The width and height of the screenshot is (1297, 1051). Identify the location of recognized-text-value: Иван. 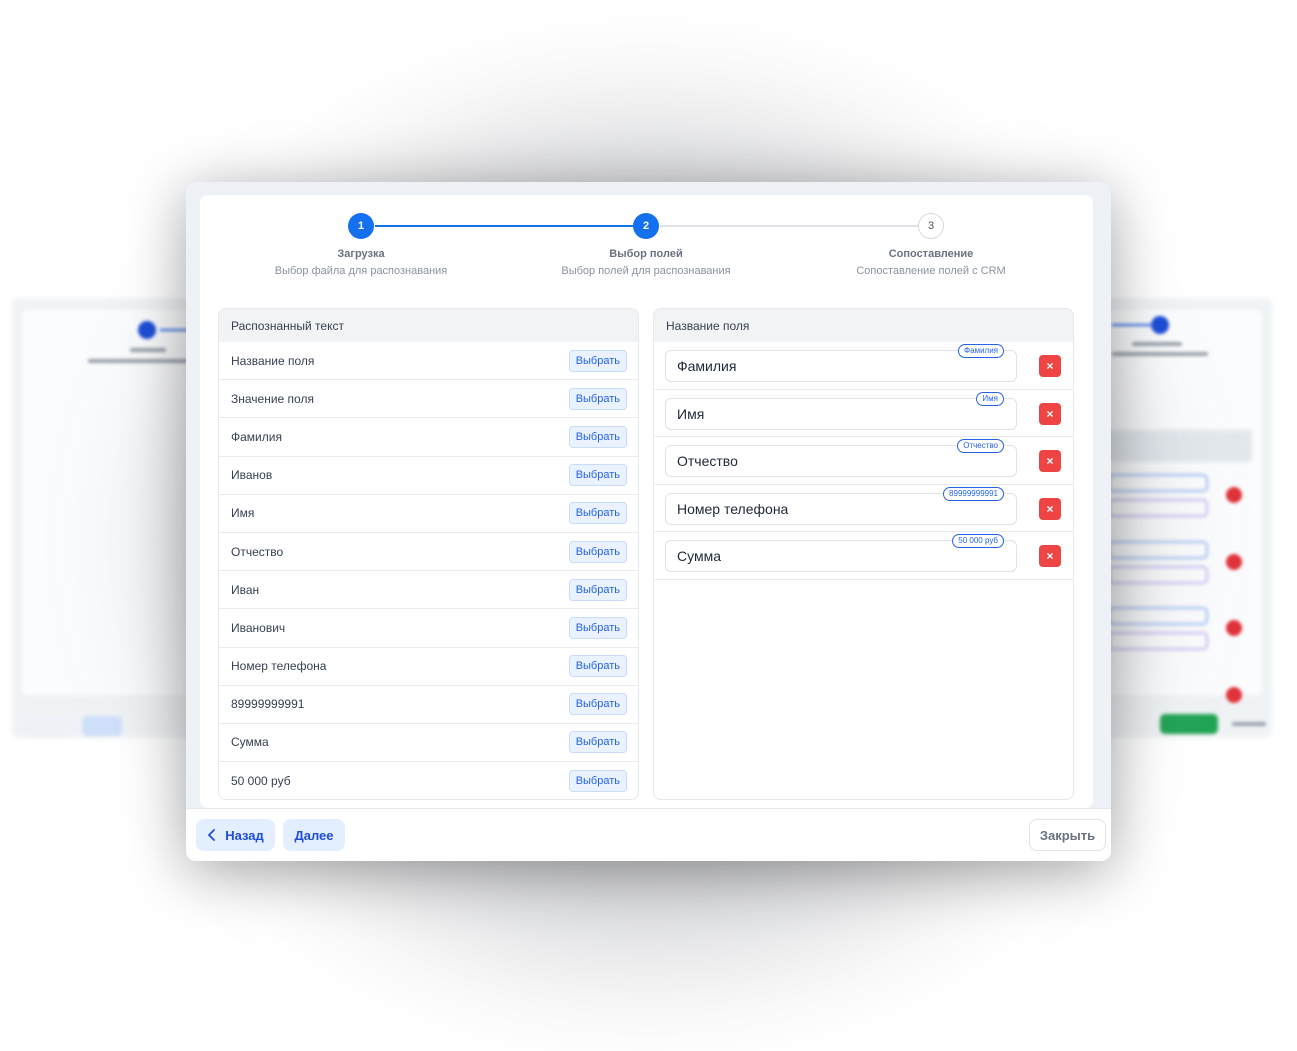
(245, 589).